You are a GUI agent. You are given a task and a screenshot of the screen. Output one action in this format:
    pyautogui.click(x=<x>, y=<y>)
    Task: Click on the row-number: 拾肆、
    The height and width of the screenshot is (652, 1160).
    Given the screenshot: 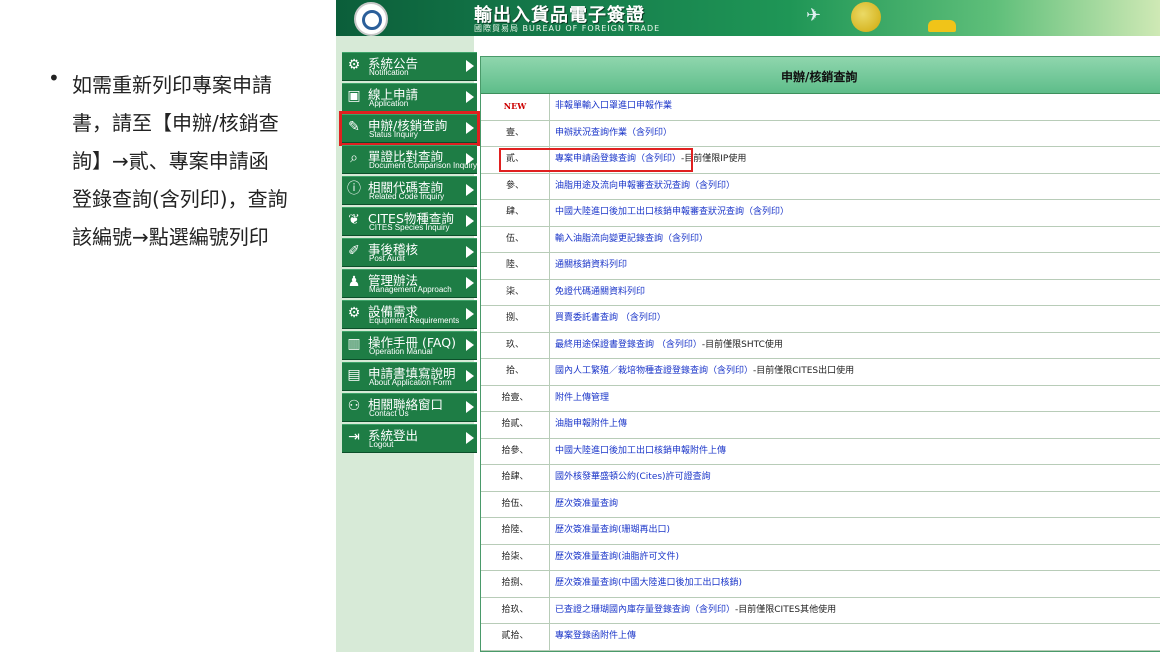 What is the action you would take?
    pyautogui.click(x=515, y=478)
    